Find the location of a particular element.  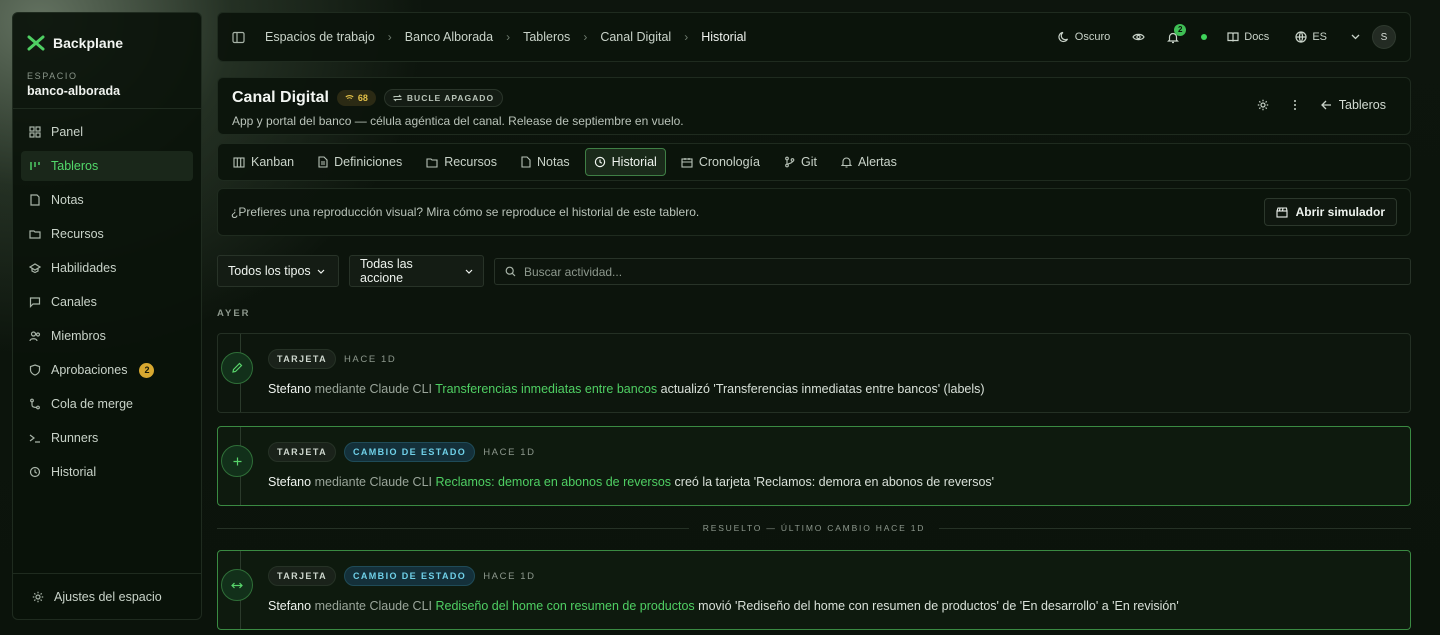

breadcrumb-item: Canal Digital is located at coordinates (635, 37).